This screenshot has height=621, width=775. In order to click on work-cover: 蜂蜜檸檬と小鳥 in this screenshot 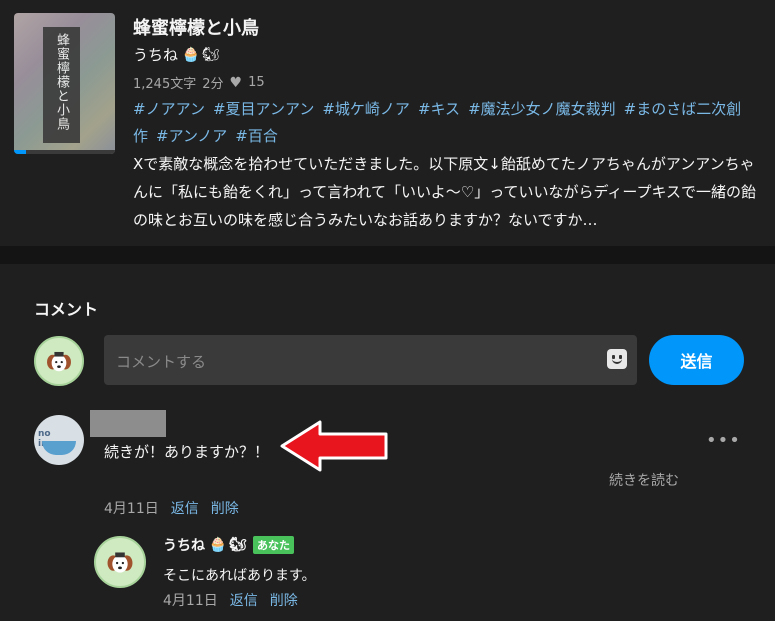, I will do `click(64, 83)`.